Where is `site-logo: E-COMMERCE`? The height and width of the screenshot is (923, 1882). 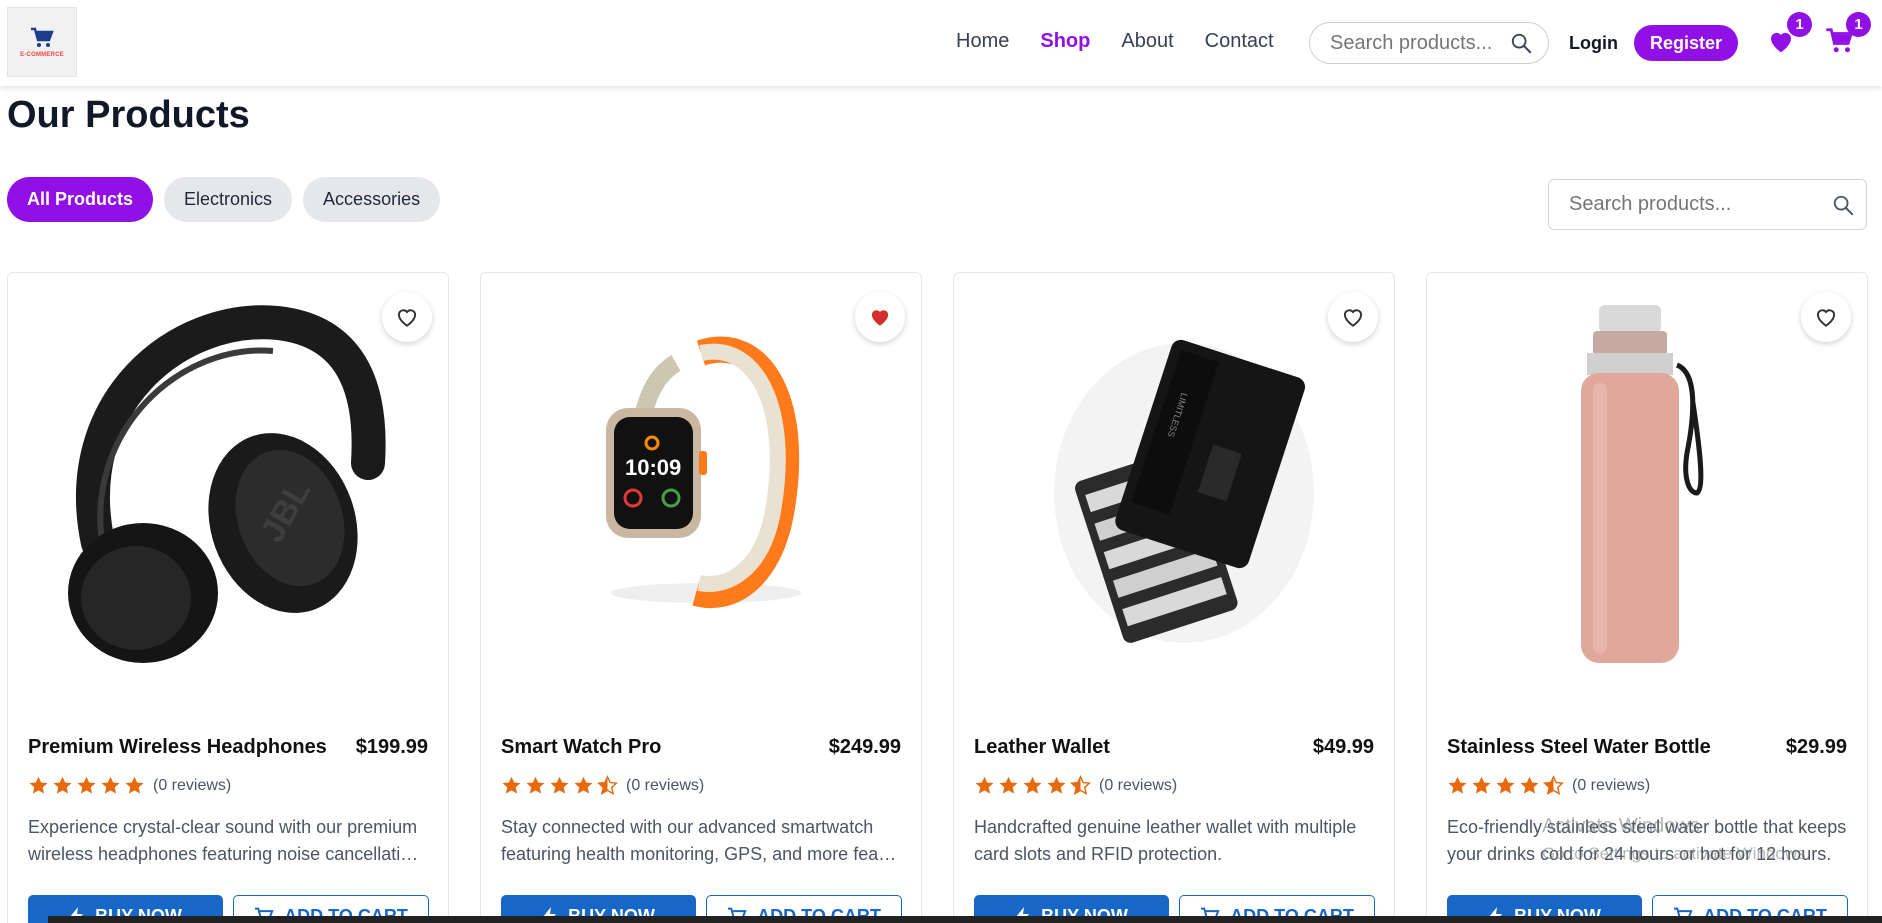
site-logo: E-COMMERCE is located at coordinates (42, 42).